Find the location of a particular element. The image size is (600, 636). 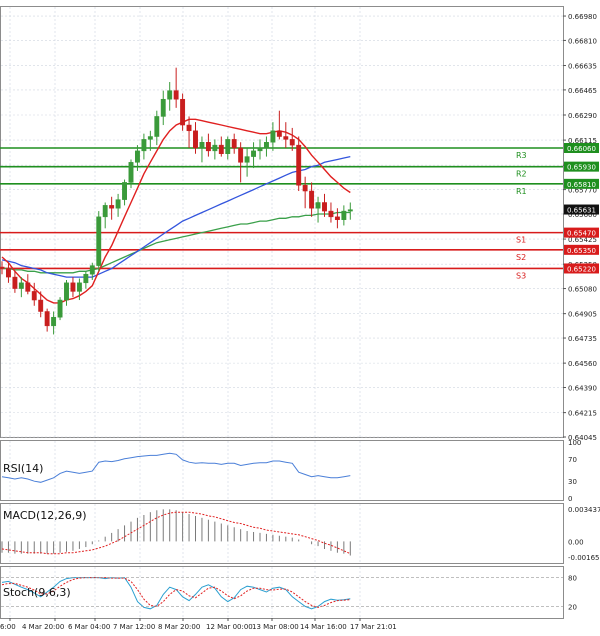

time-tick-label: 6:00 is located at coordinates (8, 627).